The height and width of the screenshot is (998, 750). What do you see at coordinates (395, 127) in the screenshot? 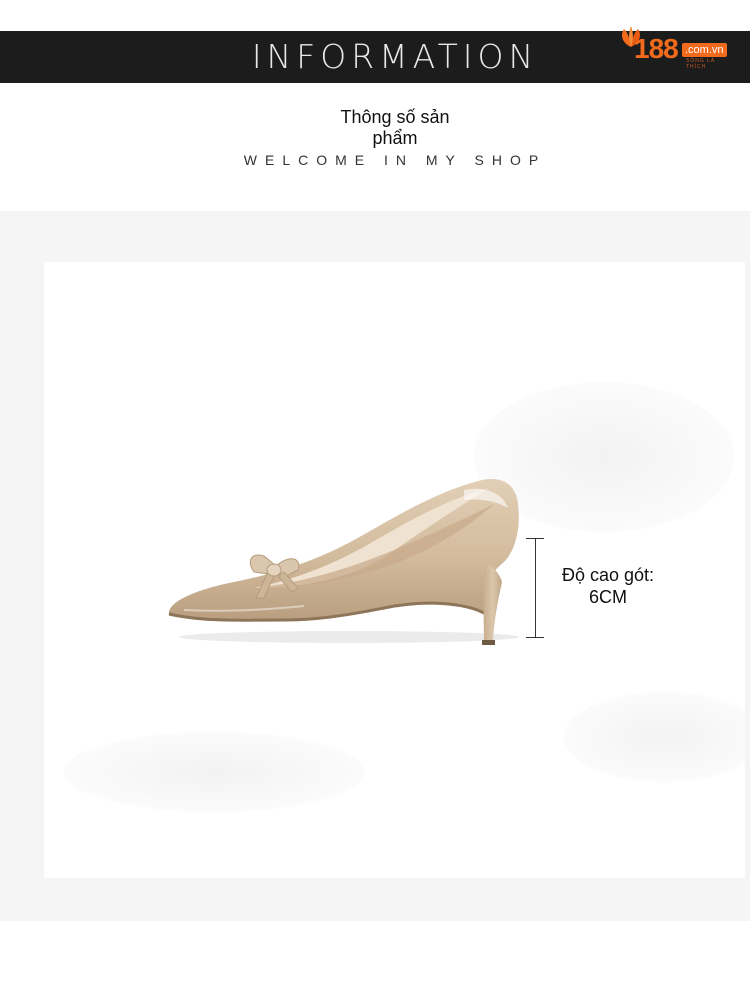
I see `section-title: Thông số sản phẩm` at bounding box center [395, 127].